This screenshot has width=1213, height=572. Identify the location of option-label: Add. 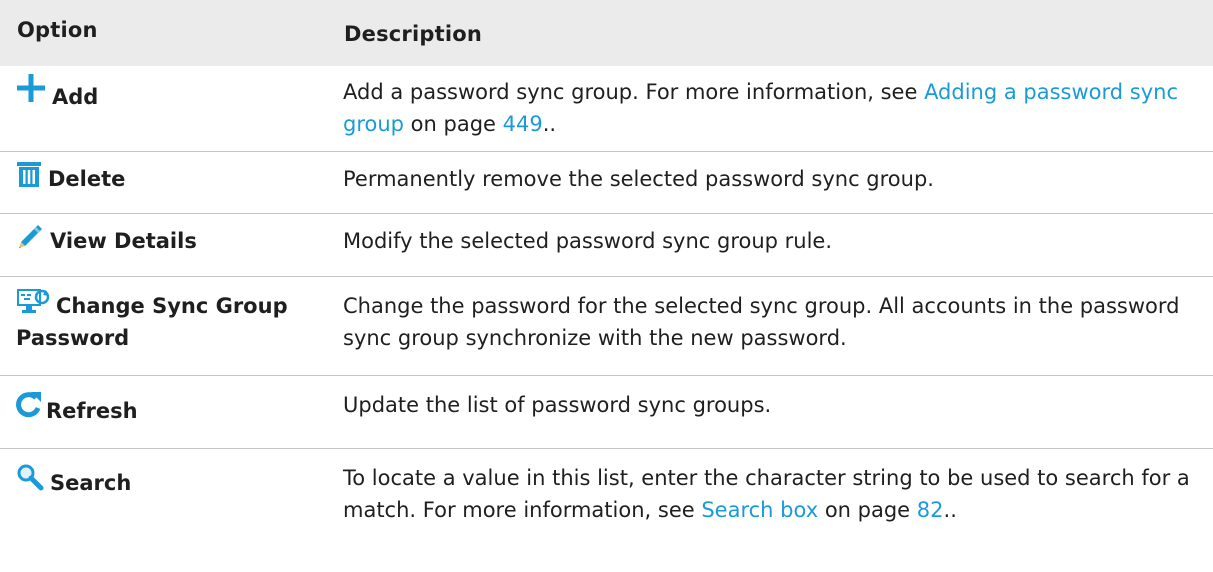
(75, 97).